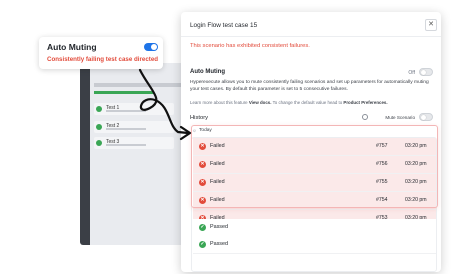 Image resolution: width=474 pixels, height=274 pixels. Describe the element at coordinates (431, 25) in the screenshot. I see `close-icon: ✕` at that location.